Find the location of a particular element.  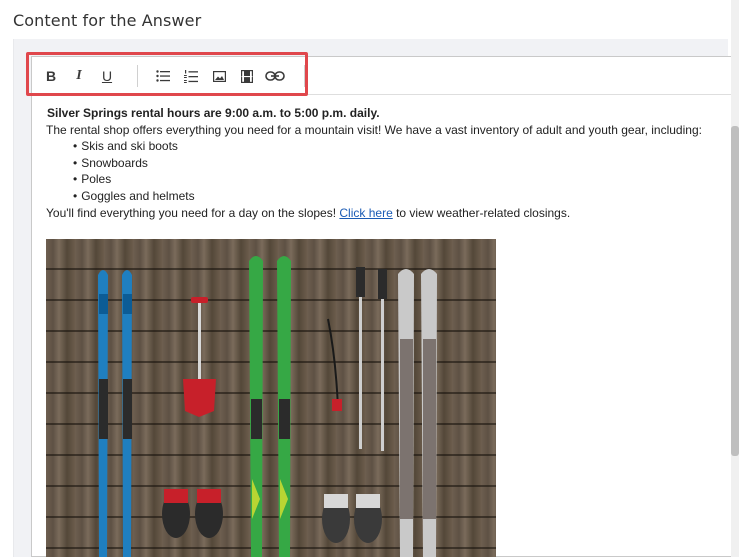

list-item: Snowboards is located at coordinates (399, 163).